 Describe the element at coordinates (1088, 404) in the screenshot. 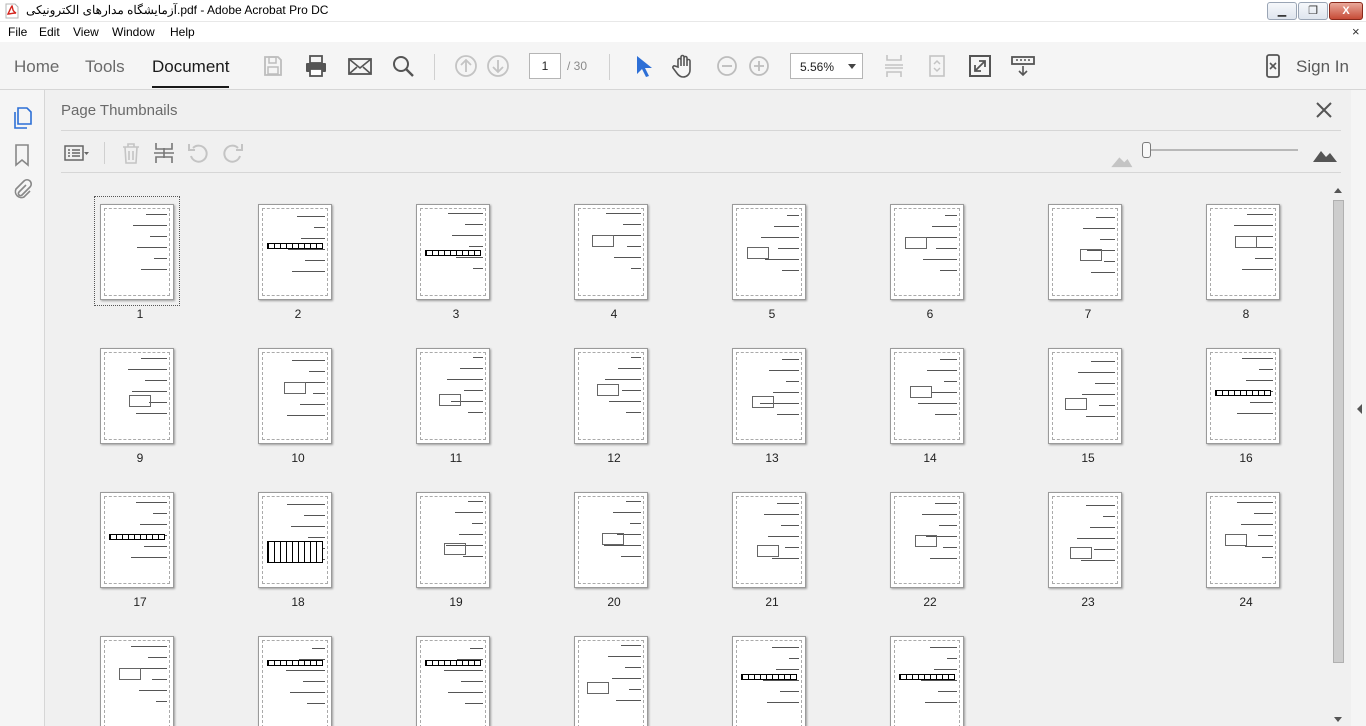

I see `page-thumbnail: 15` at that location.